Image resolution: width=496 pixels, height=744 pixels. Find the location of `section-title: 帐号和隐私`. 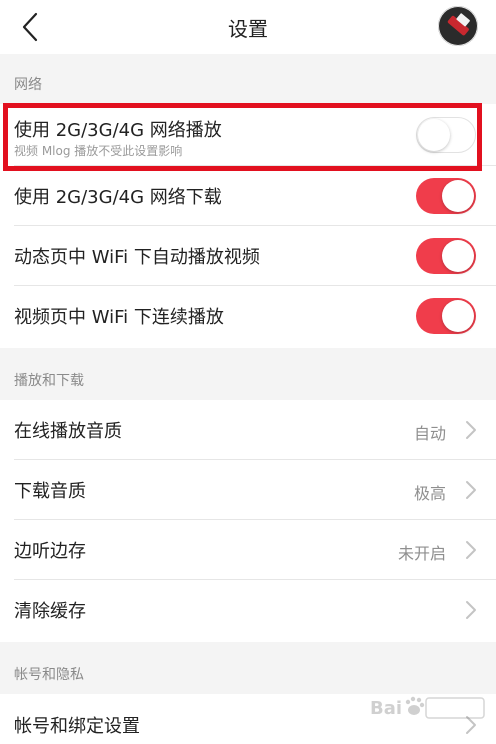

section-title: 帐号和隐私 is located at coordinates (49, 675).